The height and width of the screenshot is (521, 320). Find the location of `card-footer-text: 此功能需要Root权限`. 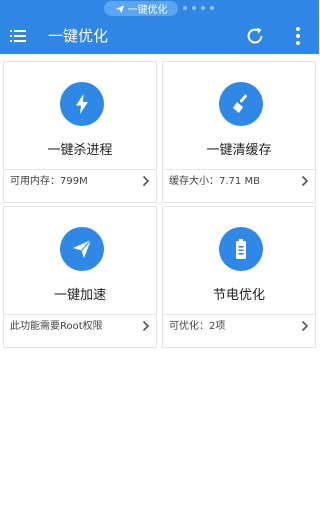

card-footer-text: 此功能需要Root权限 is located at coordinates (56, 326).